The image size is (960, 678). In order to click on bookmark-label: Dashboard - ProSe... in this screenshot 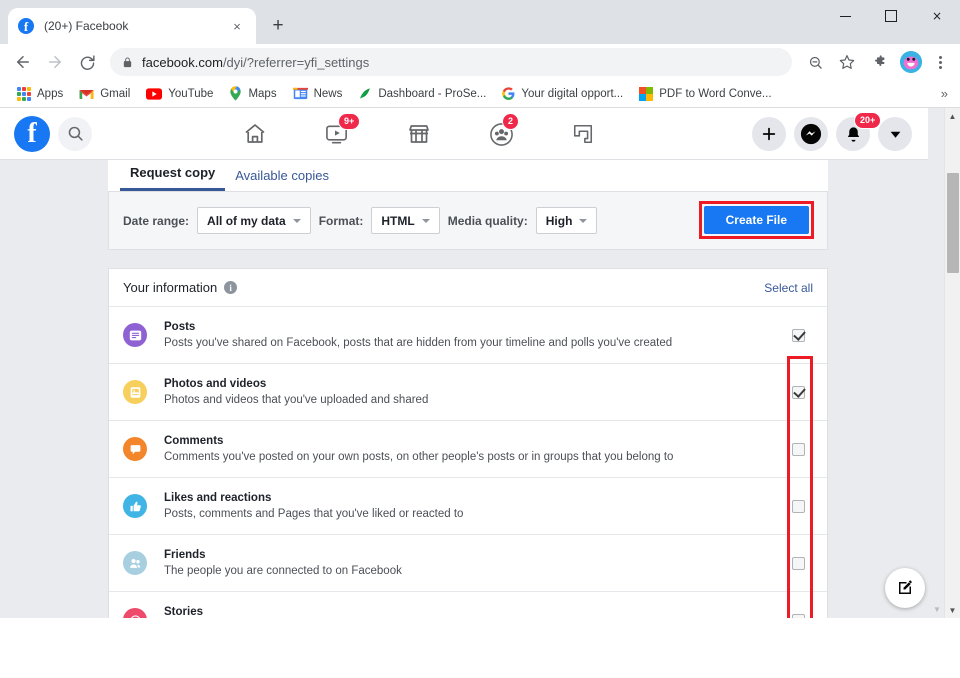, I will do `click(432, 93)`.